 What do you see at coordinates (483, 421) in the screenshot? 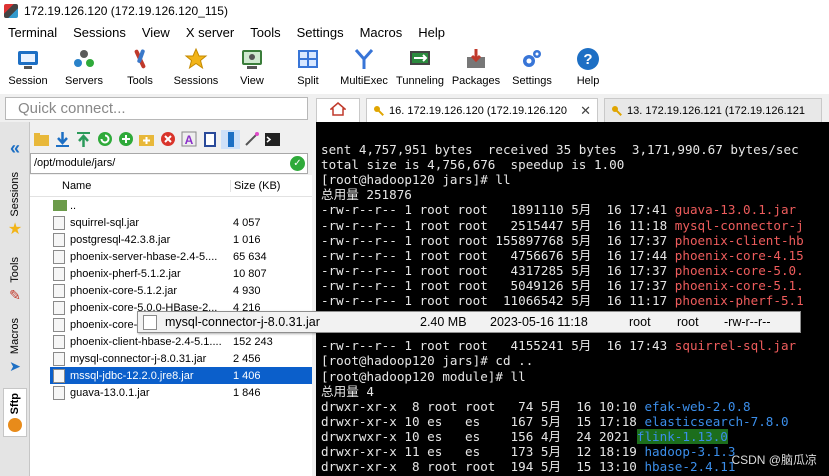
I see `terminal-line-text: drwxr-xr-x 10 es es 167 5月 15 17:18` at bounding box center [483, 421].